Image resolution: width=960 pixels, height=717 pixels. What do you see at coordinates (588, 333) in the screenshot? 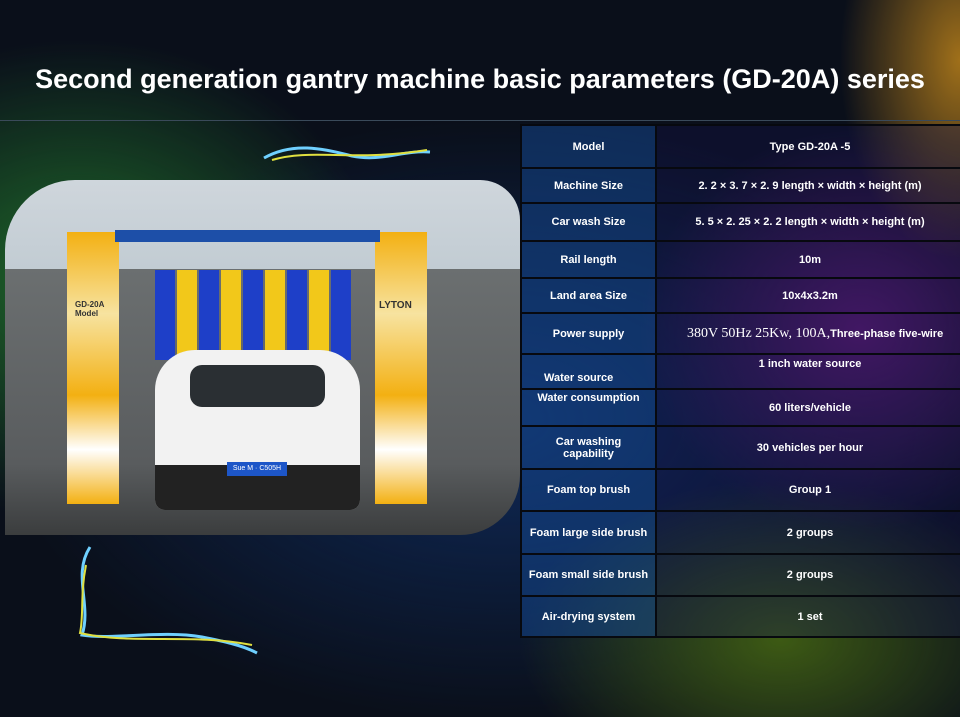
I see `param-name: Power supply` at bounding box center [588, 333].